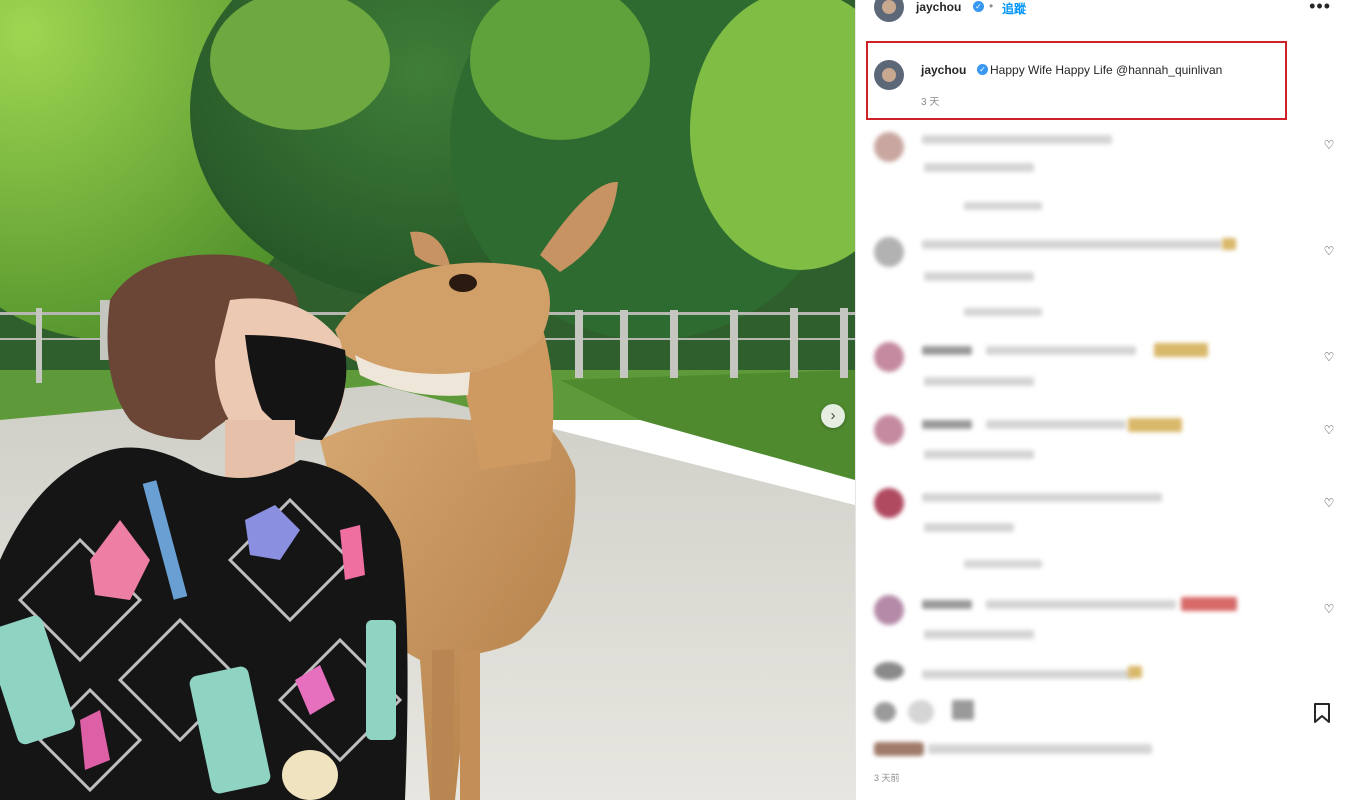 The width and height of the screenshot is (1348, 800). I want to click on caption-time: 3 天, so click(930, 102).